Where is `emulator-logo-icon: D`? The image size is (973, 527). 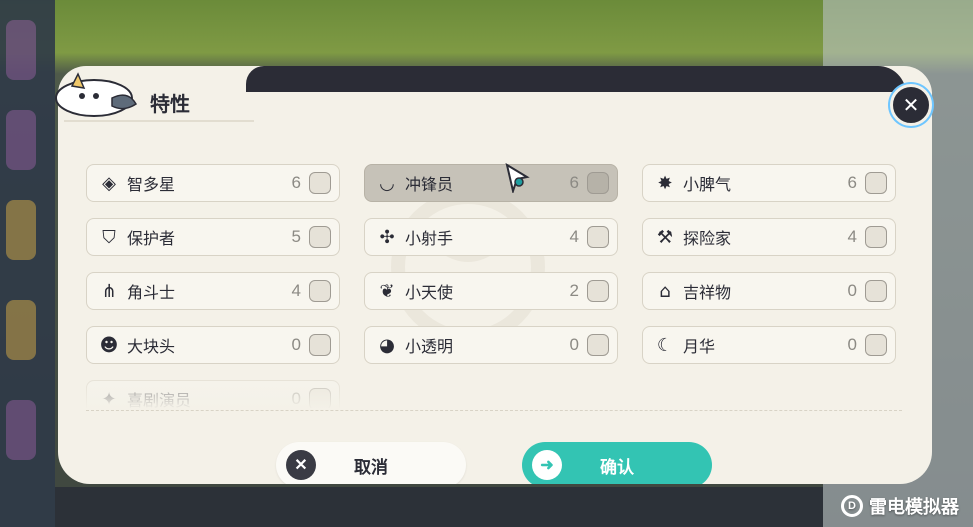 emulator-logo-icon: D is located at coordinates (852, 506).